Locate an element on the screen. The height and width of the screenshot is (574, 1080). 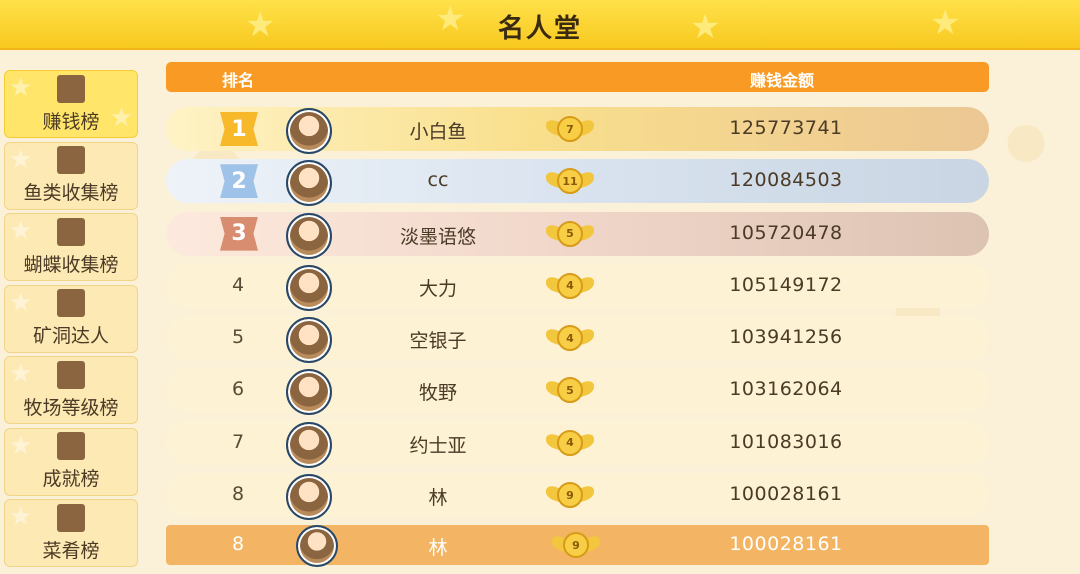
money-amount: 105720478 is located at coordinates (786, 232).